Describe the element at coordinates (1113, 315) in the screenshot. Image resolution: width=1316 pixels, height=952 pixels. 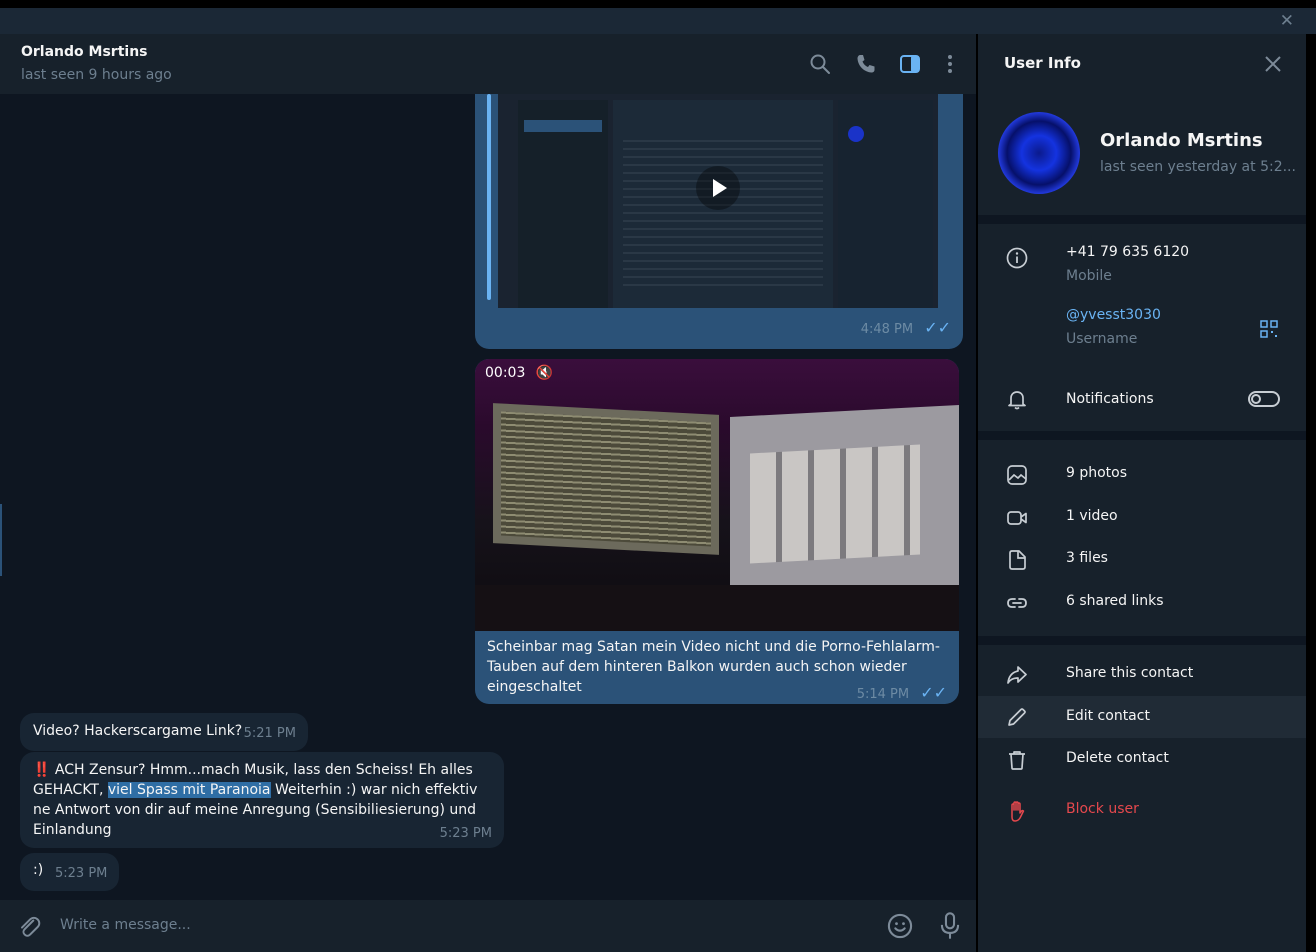
I see `username: @yvesst3030` at that location.